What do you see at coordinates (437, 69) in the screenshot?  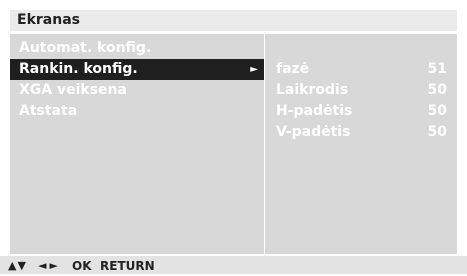 I see `setting-value: 51` at bounding box center [437, 69].